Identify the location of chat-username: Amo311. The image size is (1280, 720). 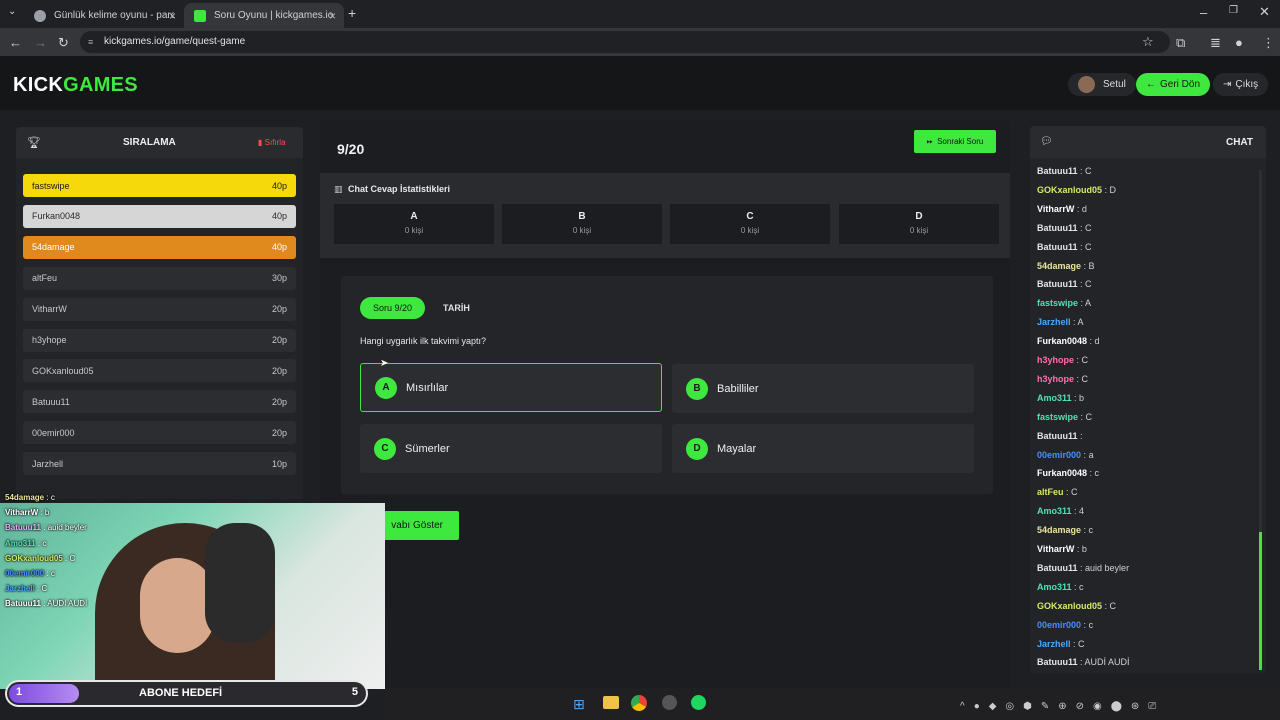
(1054, 511).